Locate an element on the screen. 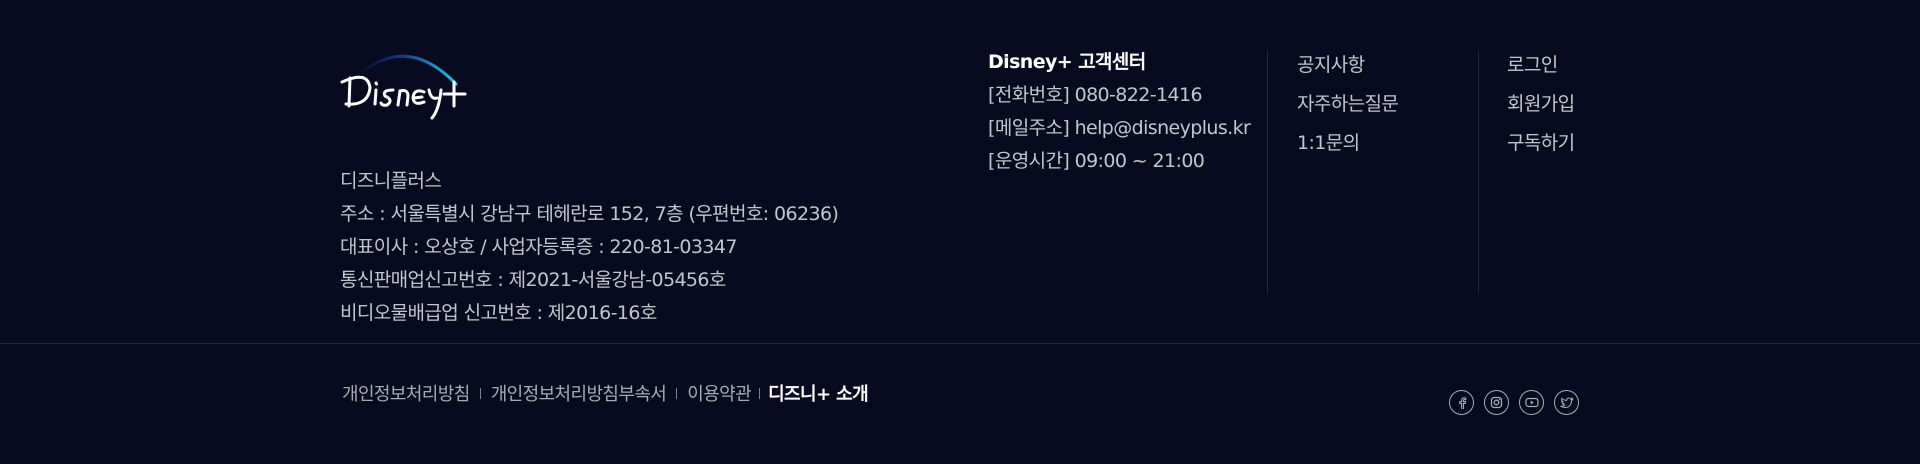 The image size is (1920, 464). link-login: 로그인 is located at coordinates (1541, 65).